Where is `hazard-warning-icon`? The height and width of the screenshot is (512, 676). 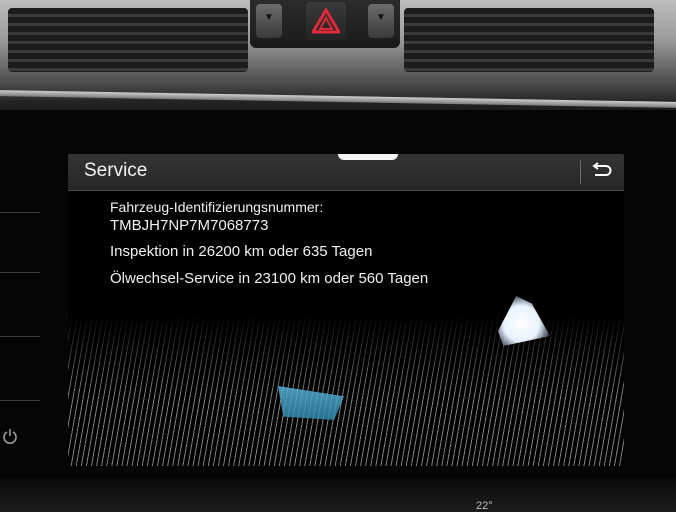 hazard-warning-icon is located at coordinates (326, 21).